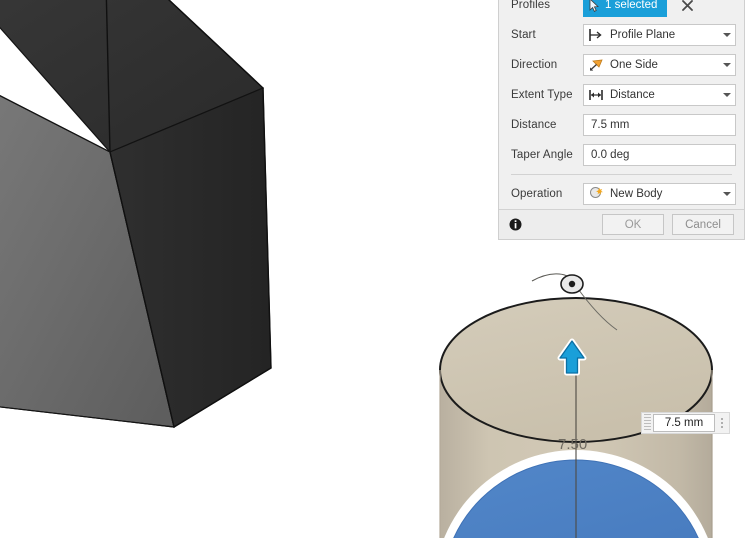 The image size is (750, 538). What do you see at coordinates (643, 35) in the screenshot?
I see `start-value: Profile Plane` at bounding box center [643, 35].